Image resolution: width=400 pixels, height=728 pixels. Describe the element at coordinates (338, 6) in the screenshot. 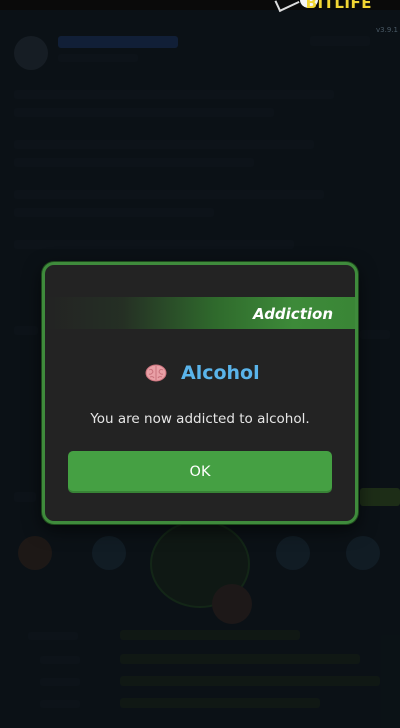

I see `app-logo: BITLIFE` at that location.